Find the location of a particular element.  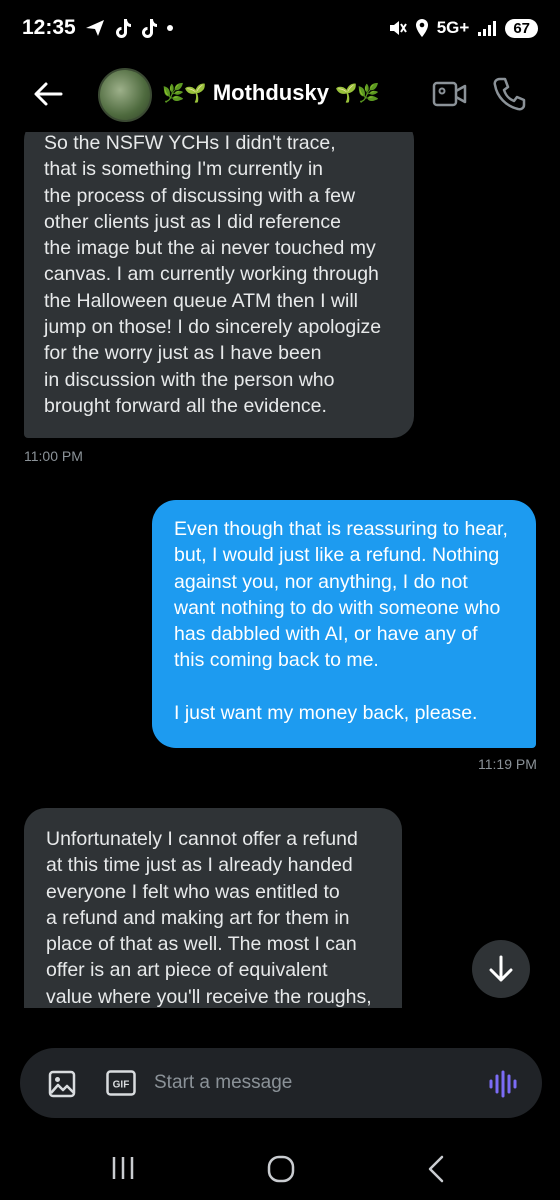

phone-icon is located at coordinates (509, 94).